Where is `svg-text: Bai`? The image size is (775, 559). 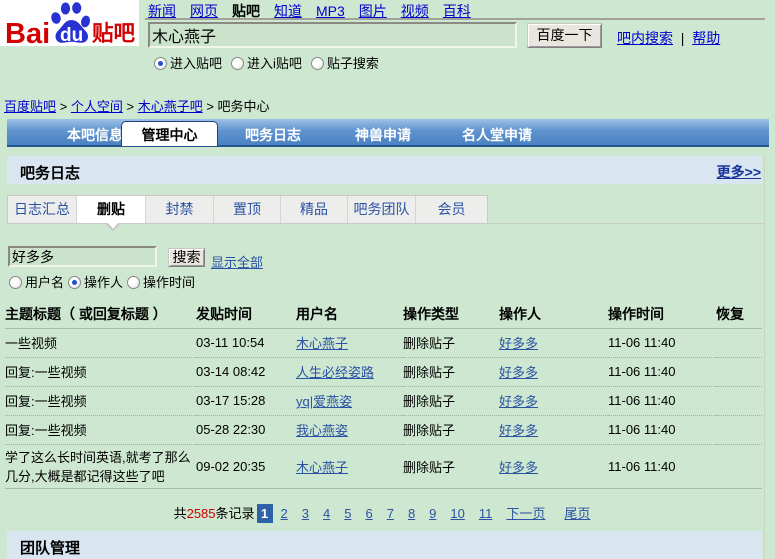 svg-text: Bai is located at coordinates (27, 32).